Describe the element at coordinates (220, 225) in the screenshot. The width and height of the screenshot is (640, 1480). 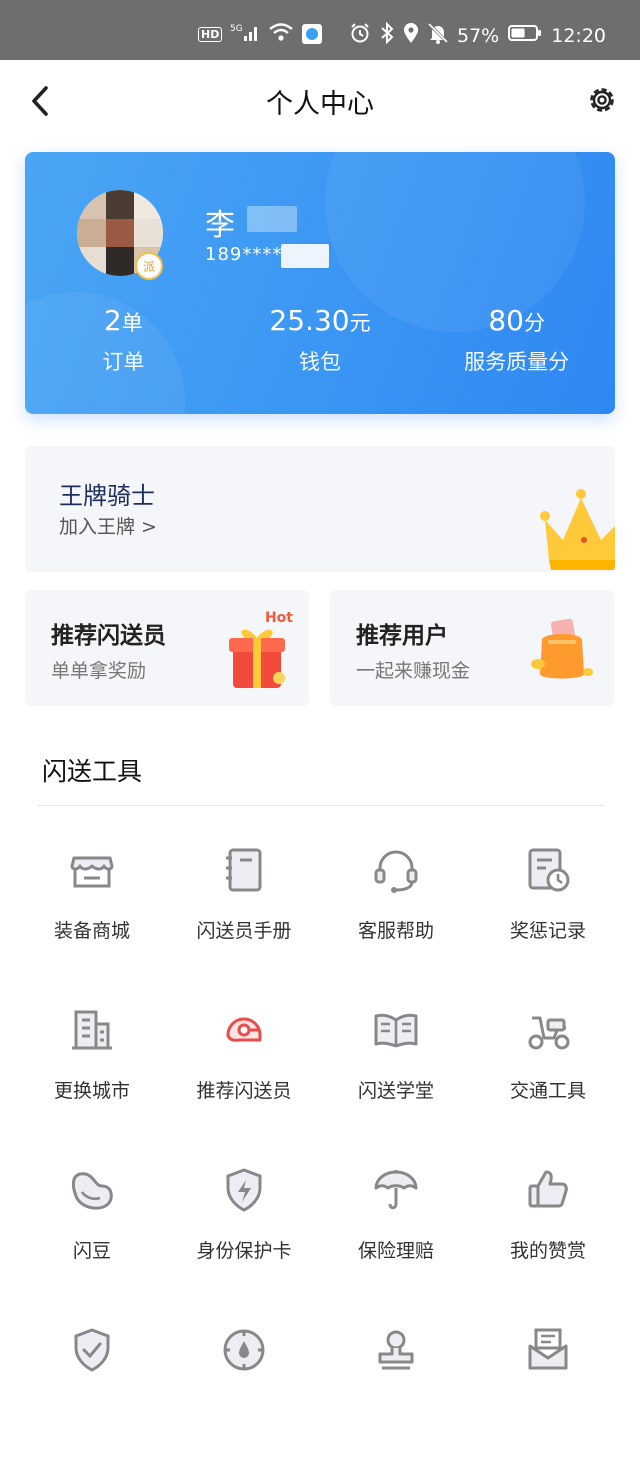
I see `user-name: 李` at that location.